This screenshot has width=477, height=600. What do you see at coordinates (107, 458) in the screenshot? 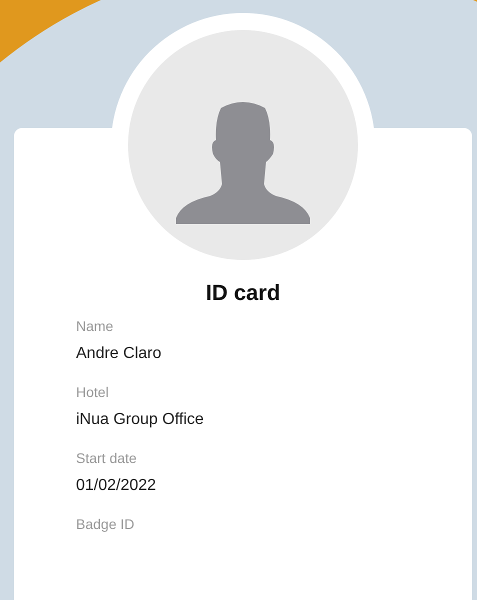
I see `field-label: Start date` at bounding box center [107, 458].